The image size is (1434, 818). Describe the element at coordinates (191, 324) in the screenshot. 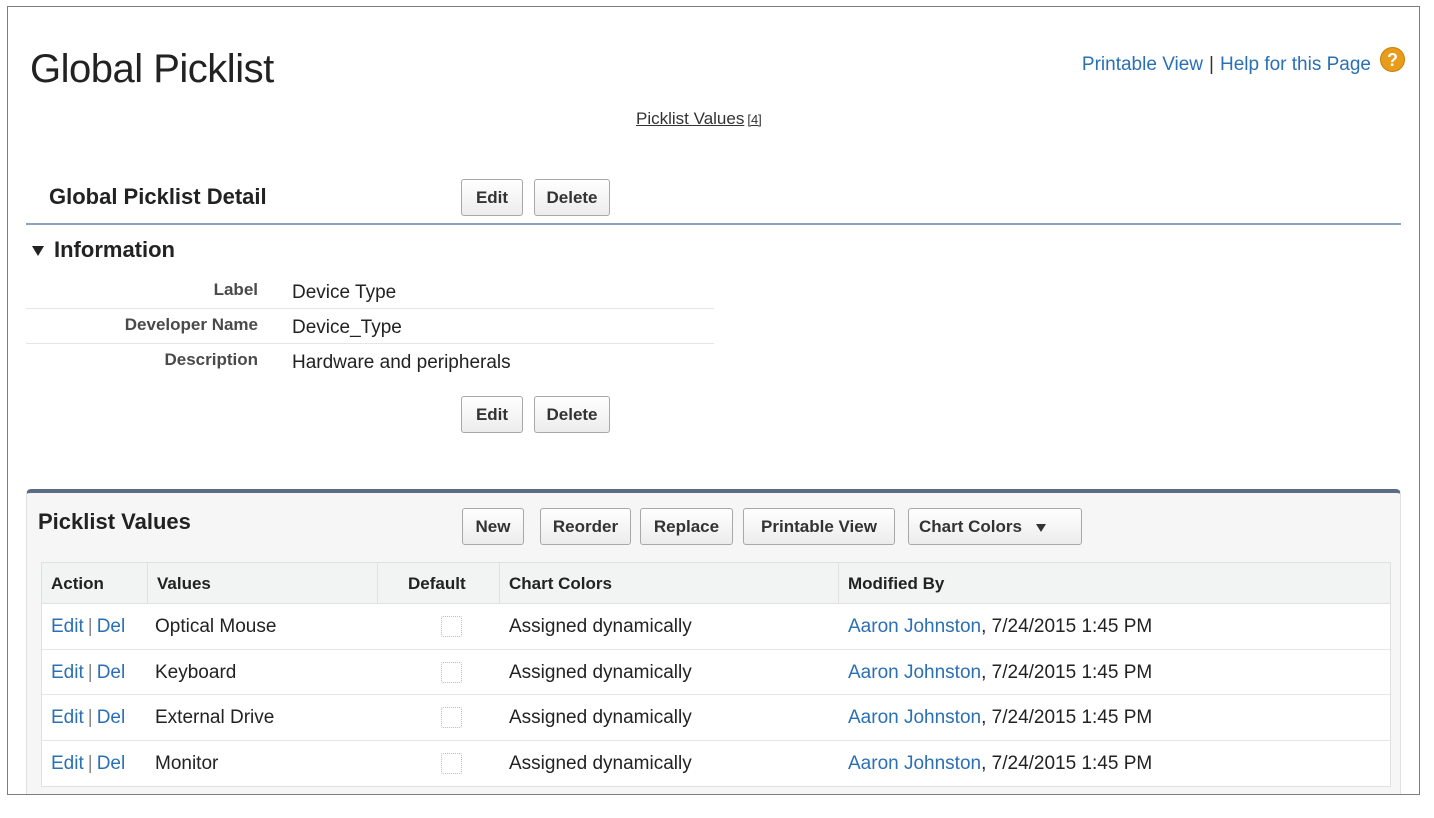

I see `field-label: Developer Name` at that location.